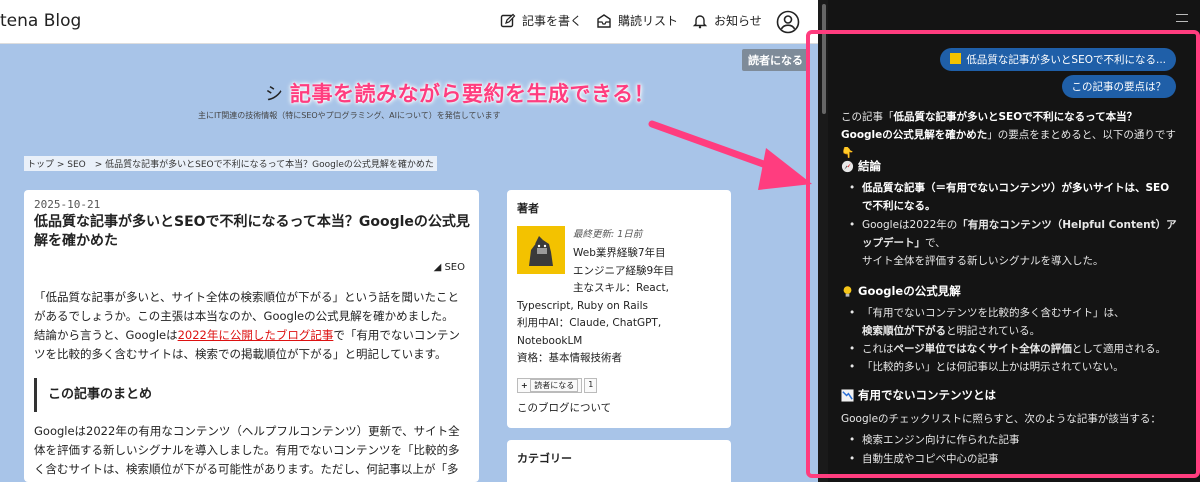  Describe the element at coordinates (1001, 419) in the screenshot. I see `answer-paragraph: Googleのチェックリストに照らすと、次のような記事が該当する：` at that location.